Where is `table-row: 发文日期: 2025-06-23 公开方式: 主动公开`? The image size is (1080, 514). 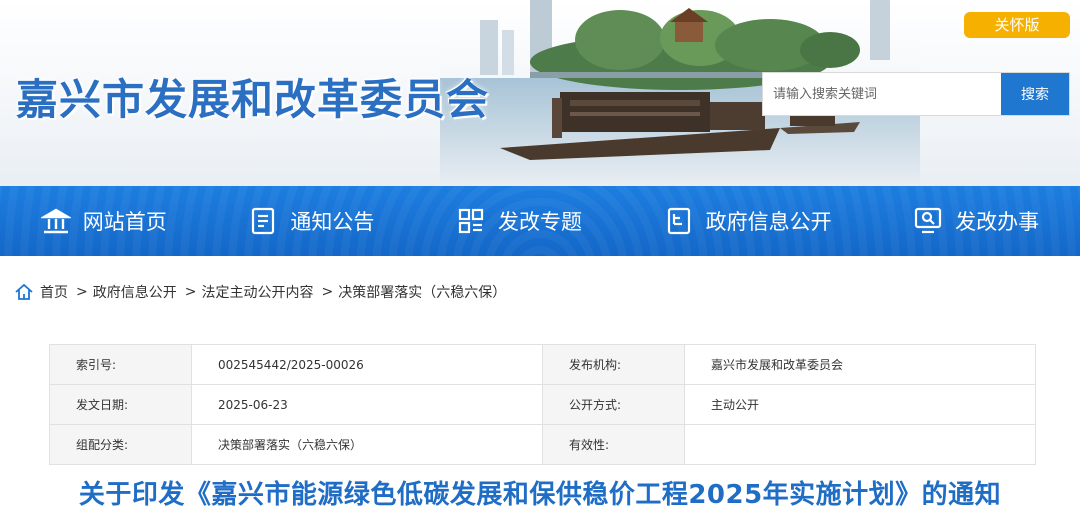 table-row: 发文日期: 2025-06-23 公开方式: 主动公开 is located at coordinates (542, 404).